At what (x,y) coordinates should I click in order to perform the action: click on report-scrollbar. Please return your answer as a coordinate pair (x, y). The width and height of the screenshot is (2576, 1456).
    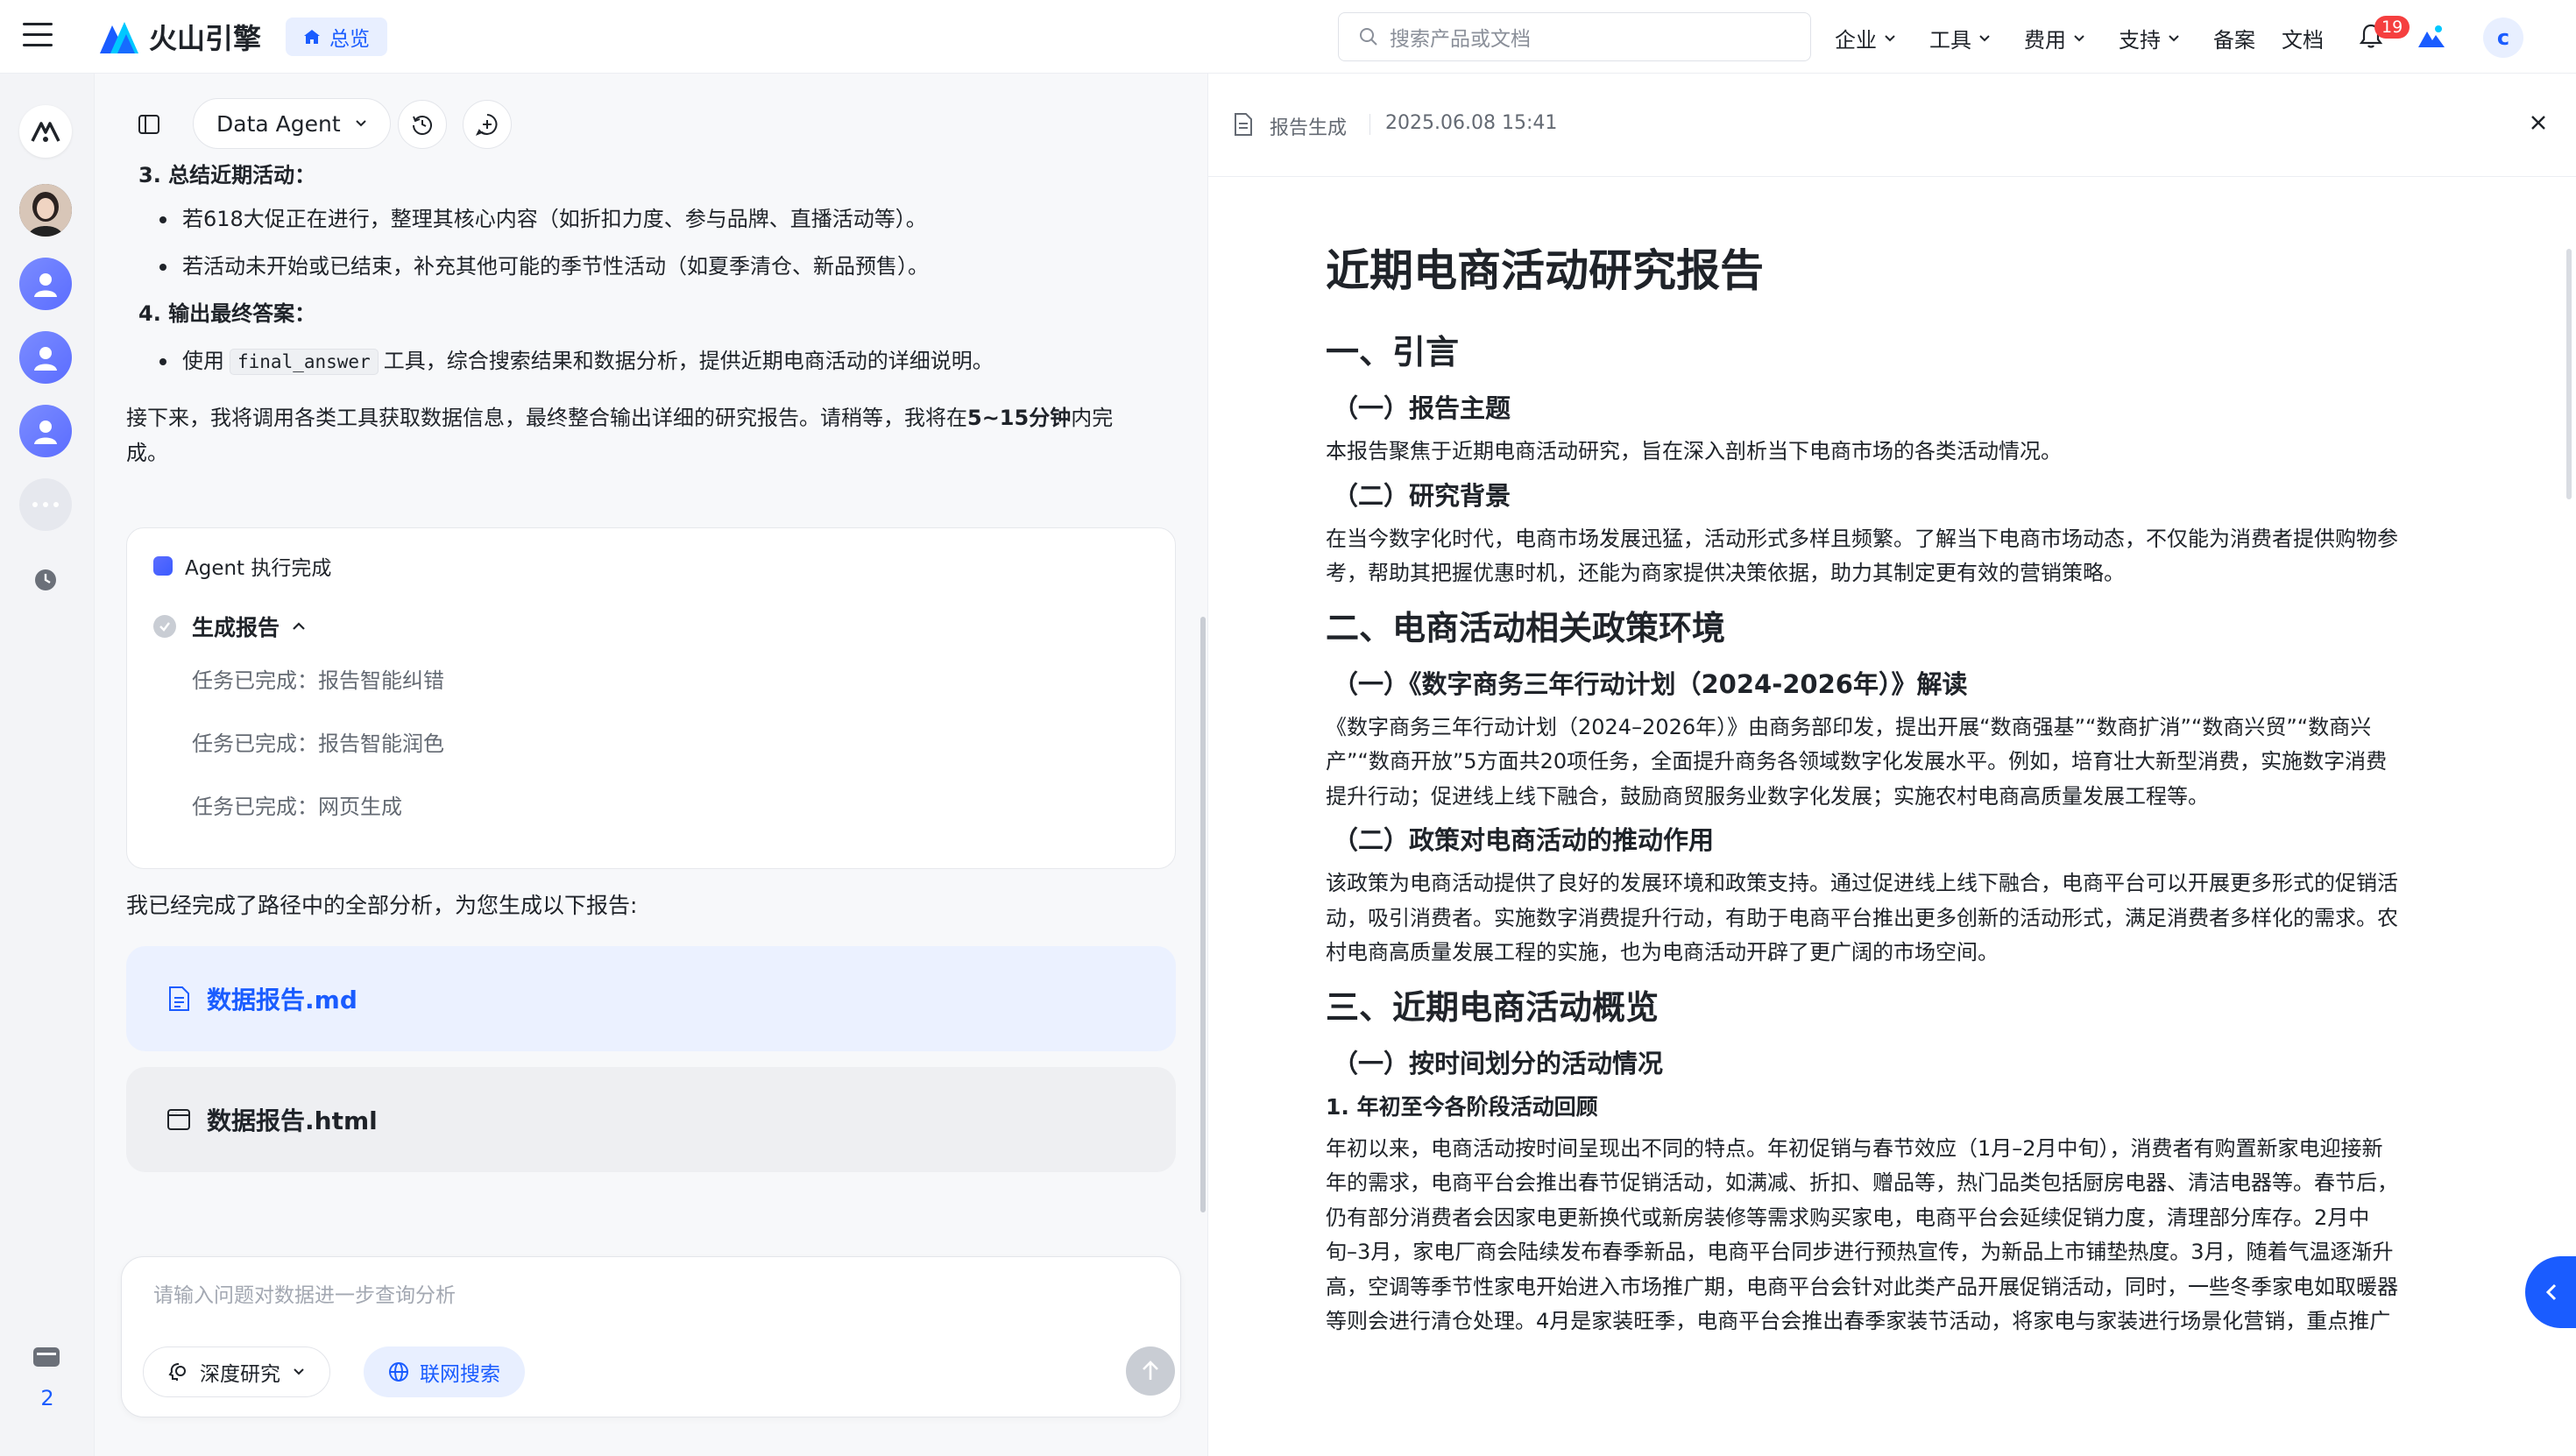
    Looking at the image, I should click on (2569, 374).